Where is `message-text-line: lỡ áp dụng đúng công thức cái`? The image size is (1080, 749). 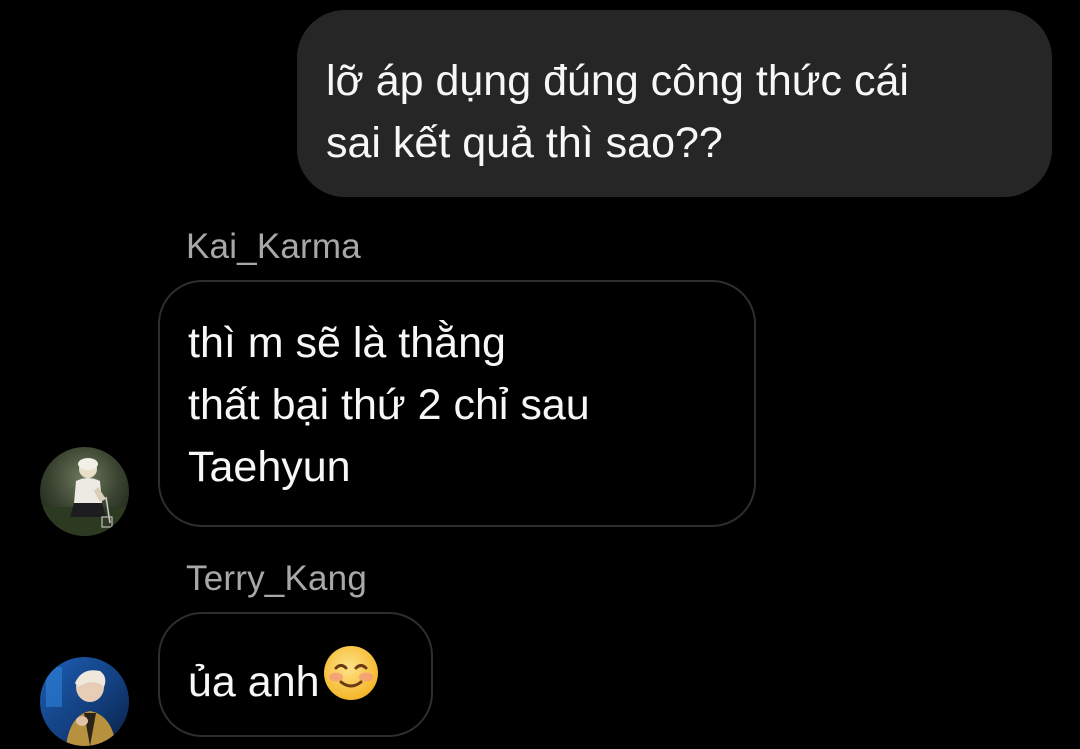 message-text-line: lỡ áp dụng đúng công thức cái is located at coordinates (617, 81).